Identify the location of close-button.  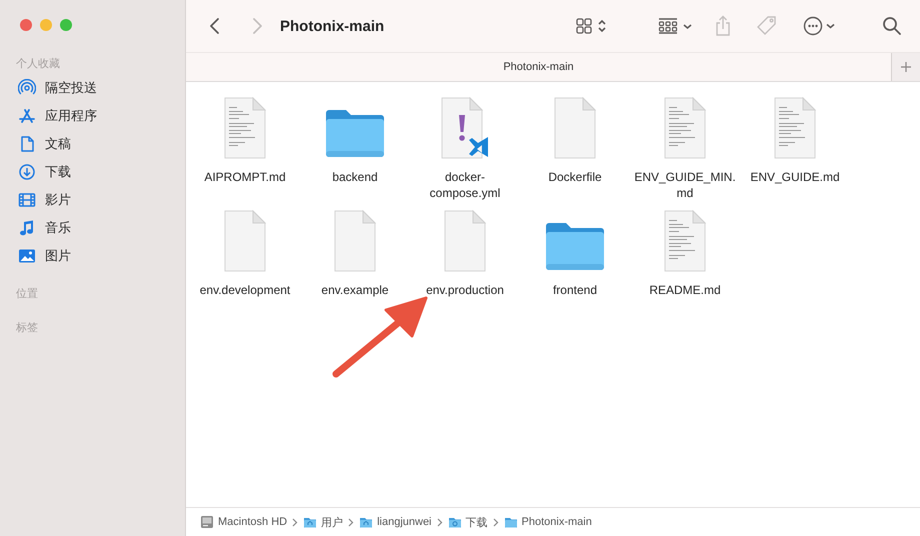
(26, 25).